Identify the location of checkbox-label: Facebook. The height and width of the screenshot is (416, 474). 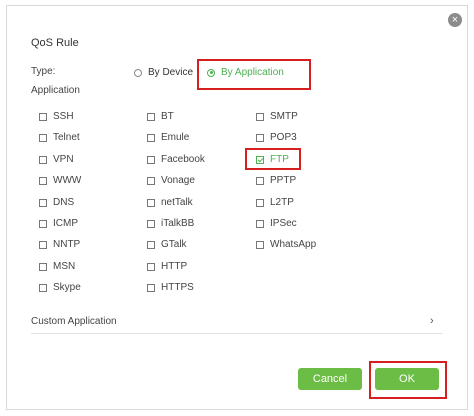
(183, 159).